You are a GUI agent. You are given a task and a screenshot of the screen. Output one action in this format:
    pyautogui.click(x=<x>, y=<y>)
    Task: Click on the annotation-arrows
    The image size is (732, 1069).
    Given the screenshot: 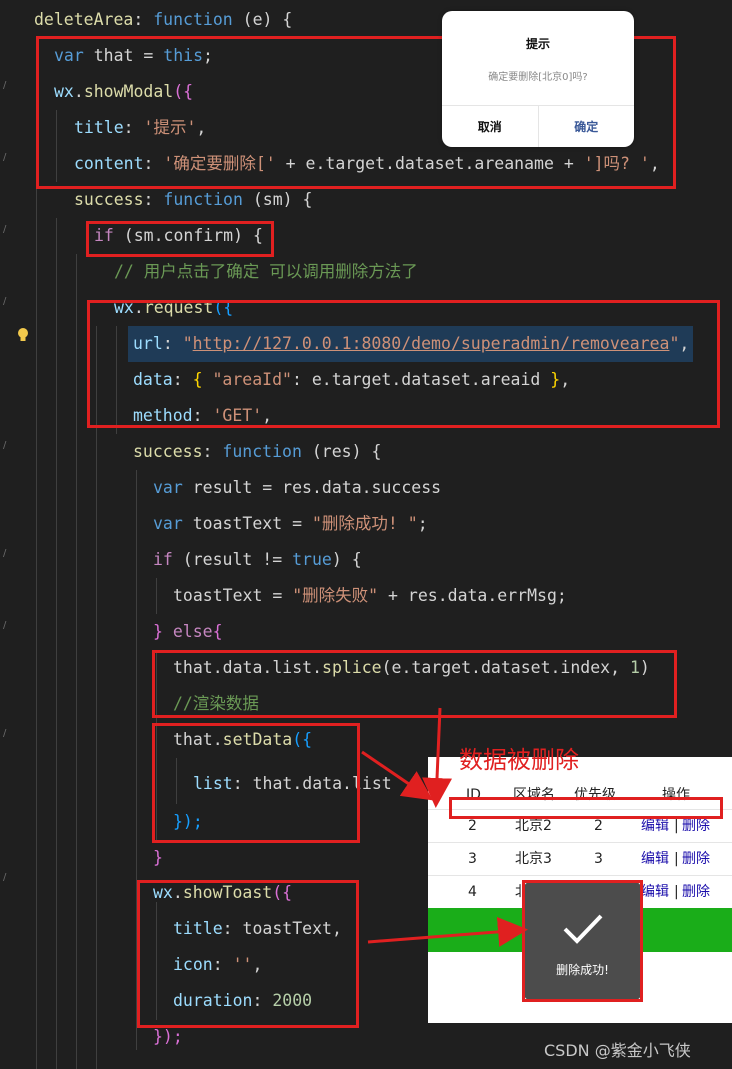 What is the action you would take?
    pyautogui.click(x=444, y=827)
    